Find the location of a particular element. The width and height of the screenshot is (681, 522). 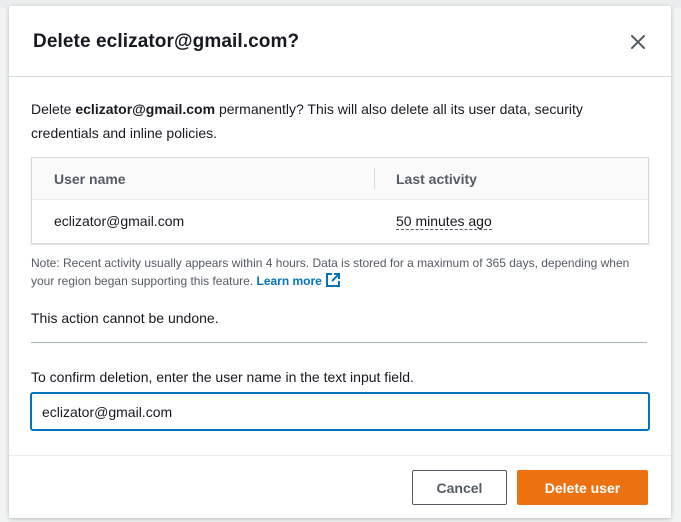

column-divider is located at coordinates (374, 178).